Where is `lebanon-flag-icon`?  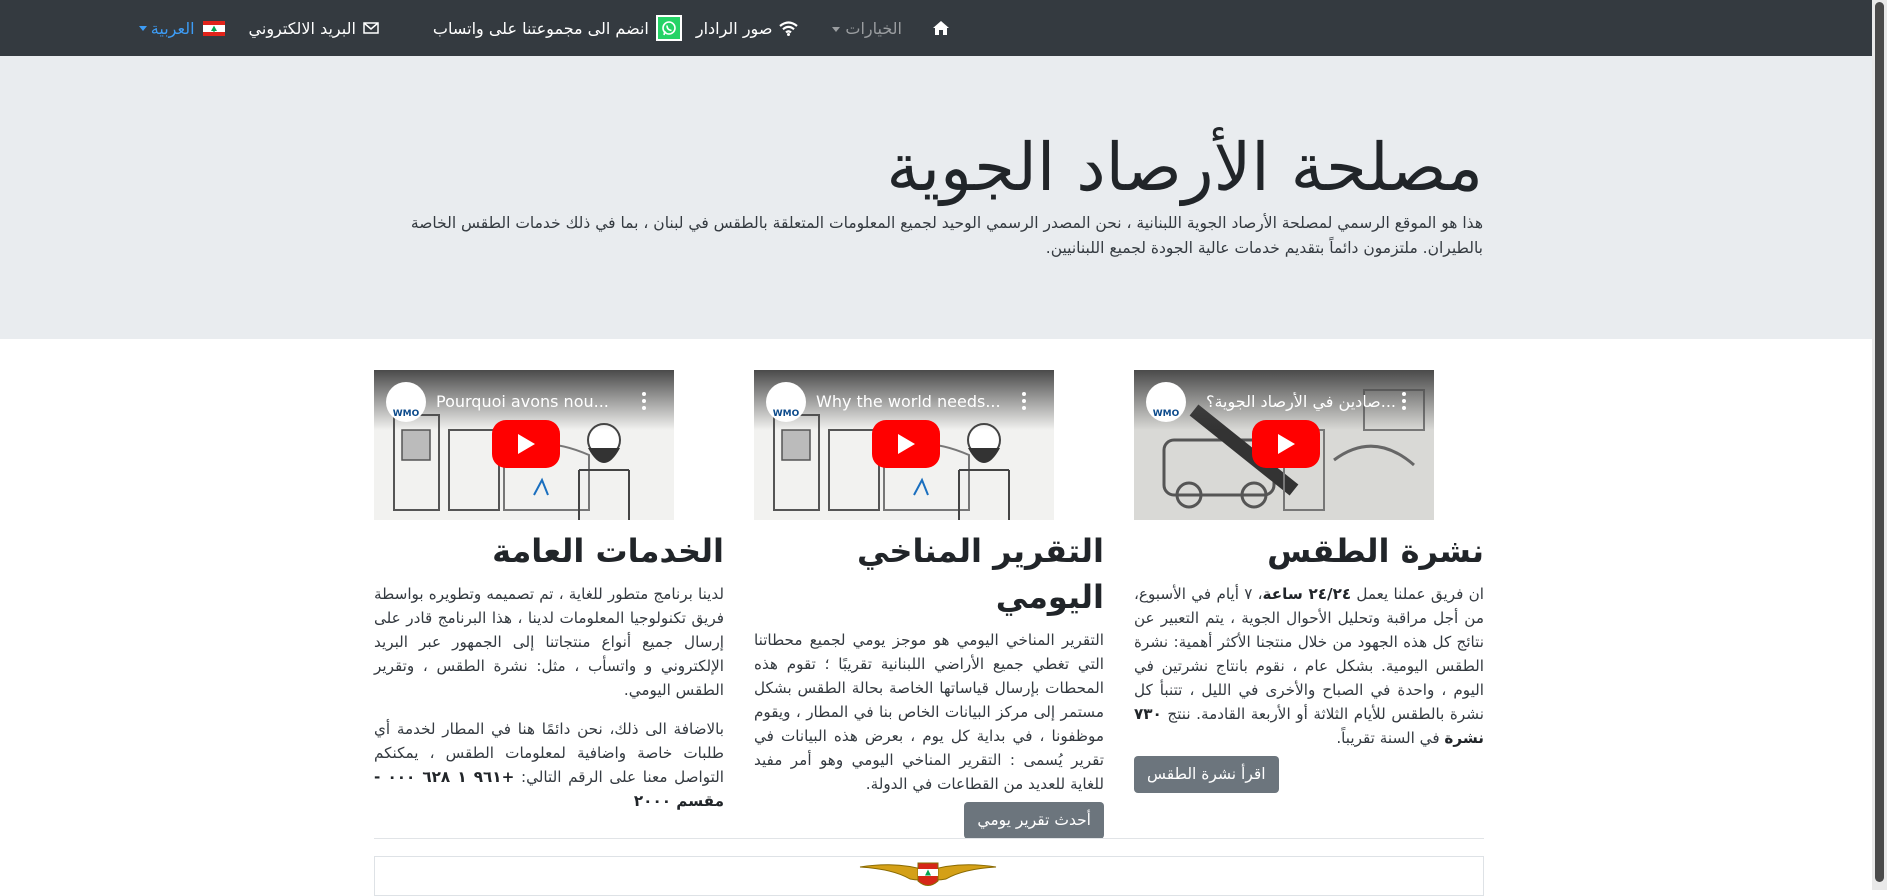 lebanon-flag-icon is located at coordinates (213, 28).